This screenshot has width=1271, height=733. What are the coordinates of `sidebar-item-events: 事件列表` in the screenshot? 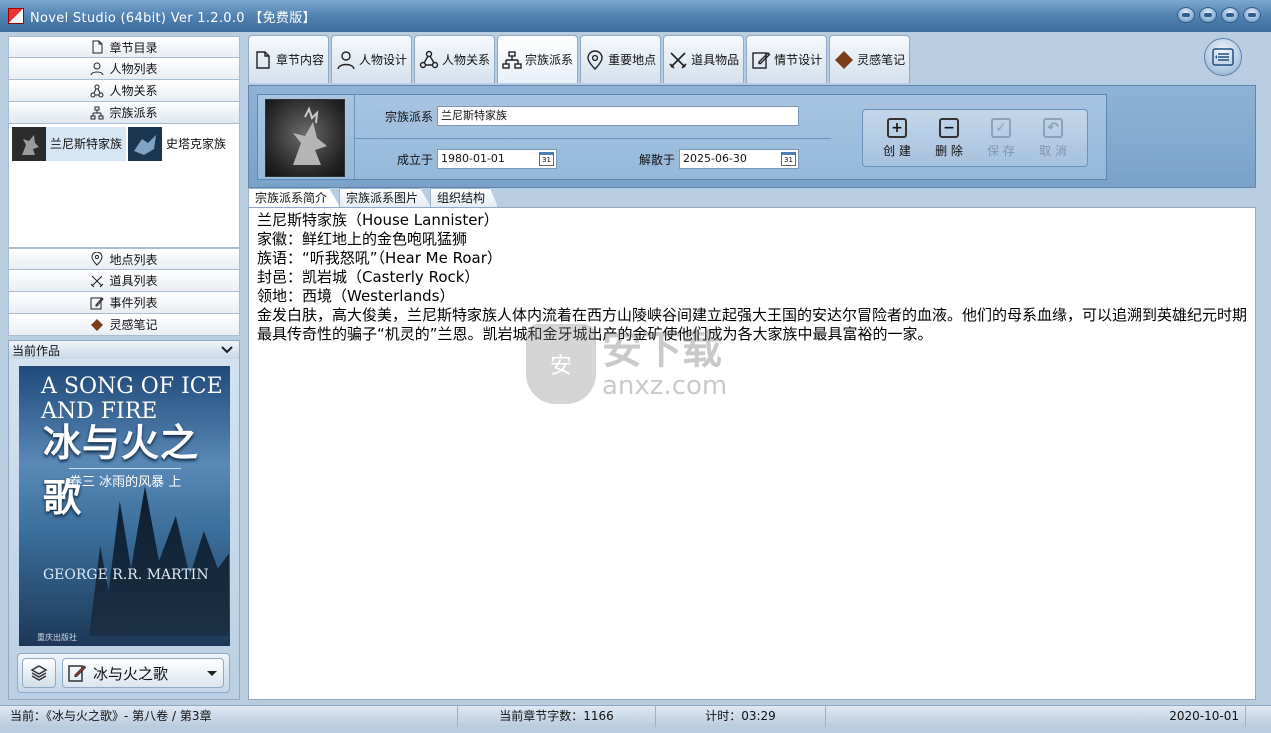 It's located at (124, 303).